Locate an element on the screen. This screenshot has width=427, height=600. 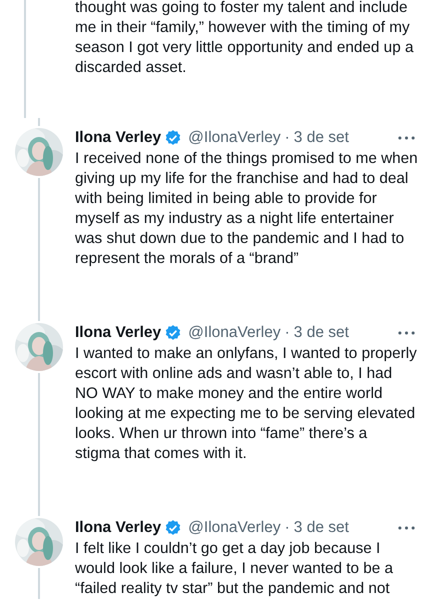
tweet-text: I felt like I couldn’t go get a day job because I would look like a failure, I never wanted to be a “failed reality tv star” but the pandemic and not is located at coordinates (234, 569).